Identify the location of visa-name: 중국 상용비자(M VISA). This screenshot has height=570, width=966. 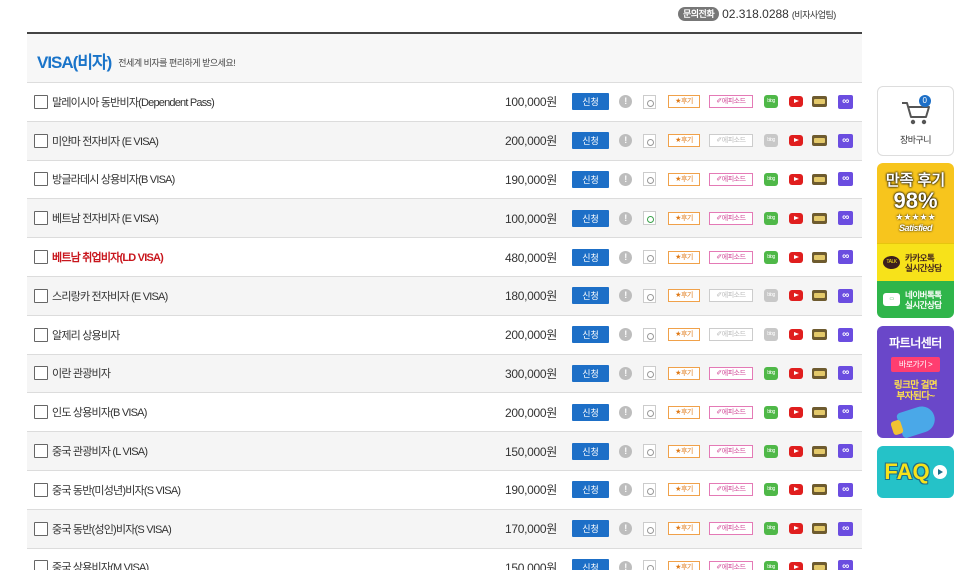
(100, 564).